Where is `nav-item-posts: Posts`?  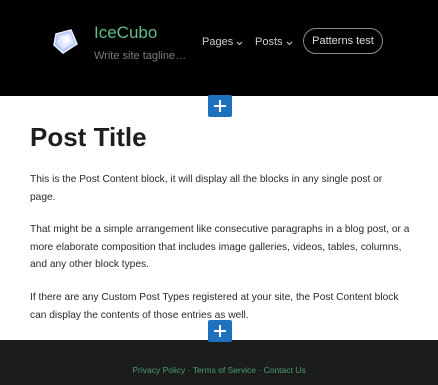
nav-item-posts: Posts is located at coordinates (274, 42).